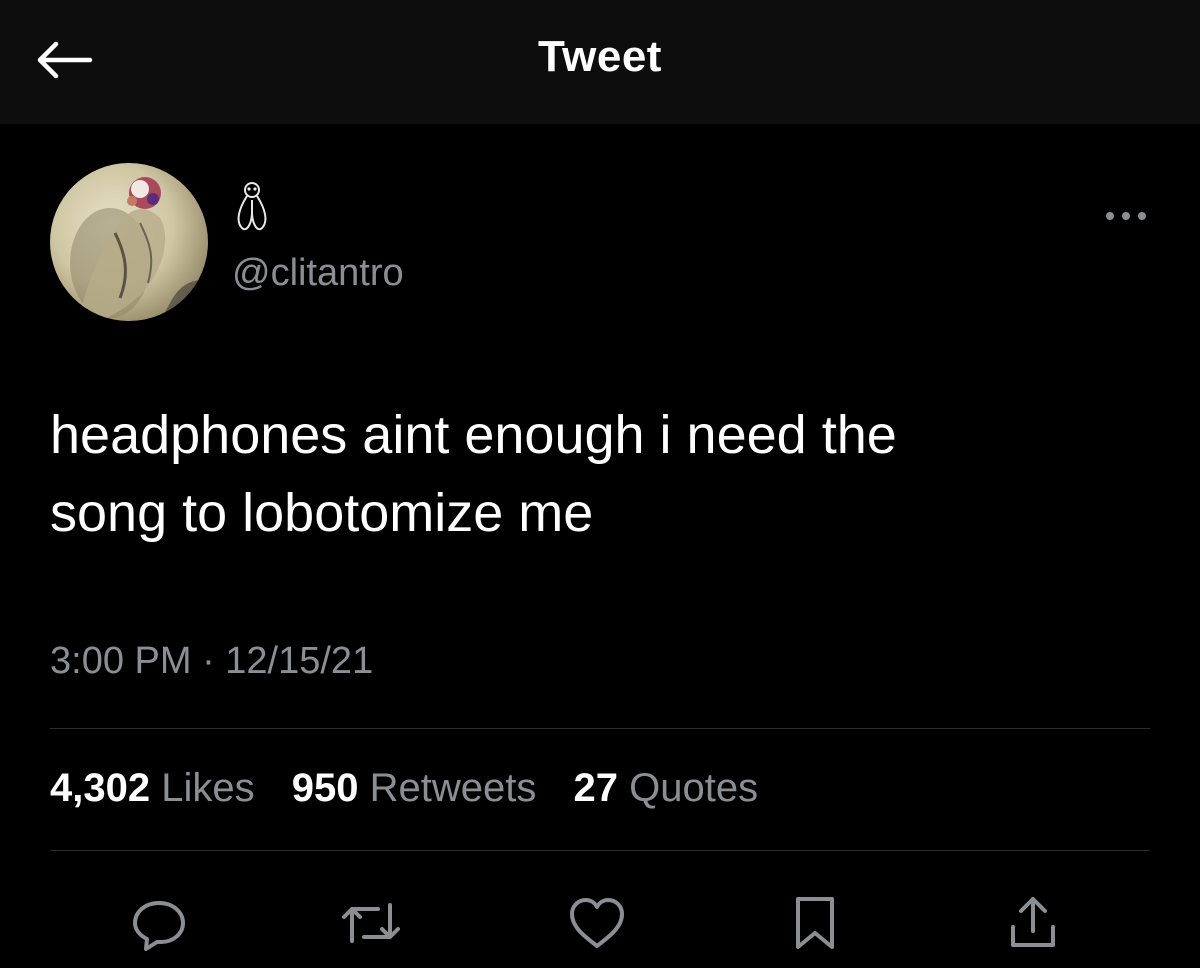  I want to click on share-button, so click(1033, 923).